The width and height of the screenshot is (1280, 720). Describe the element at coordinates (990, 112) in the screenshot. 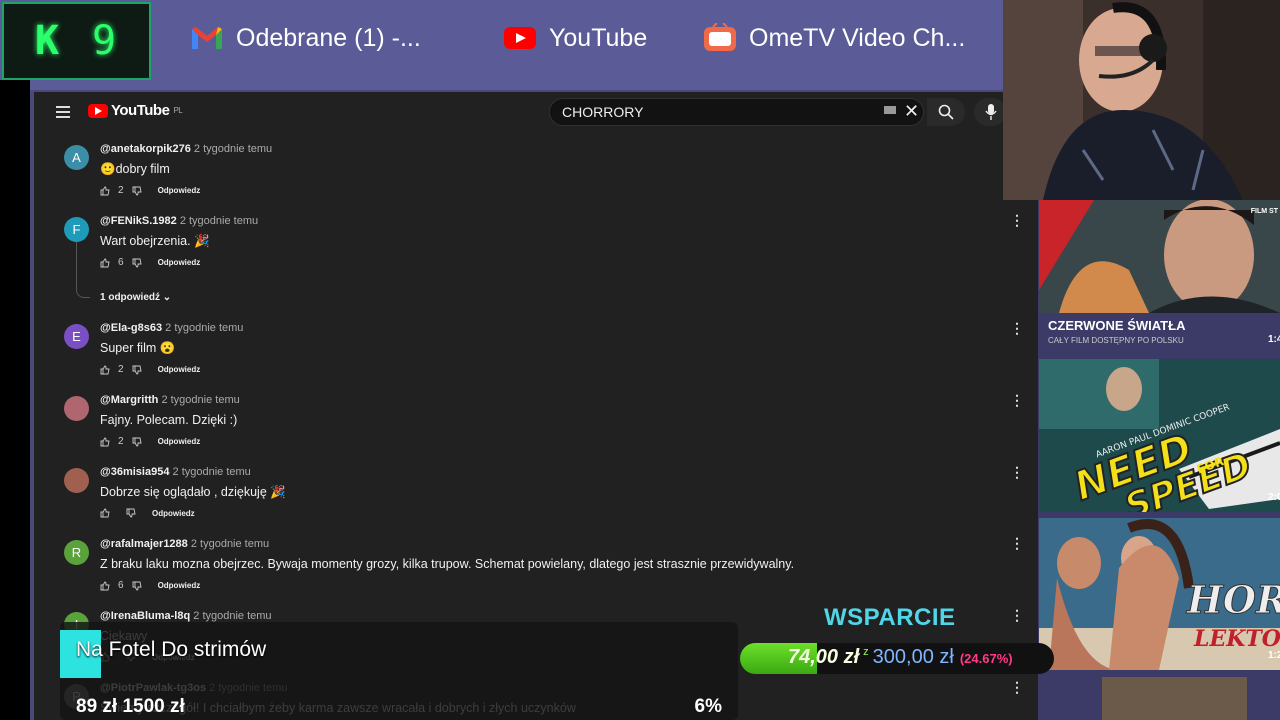

I see `voice-search-button` at that location.